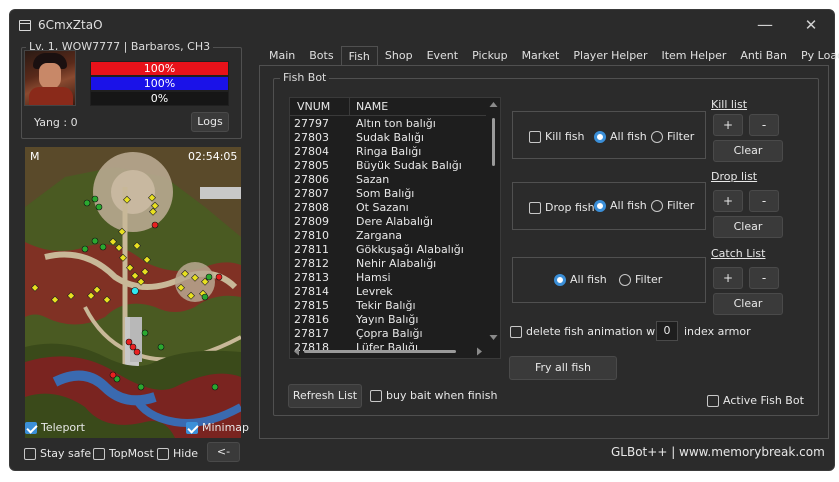  Describe the element at coordinates (489, 56) in the screenshot. I see `tab-pickup: Pickup` at that location.